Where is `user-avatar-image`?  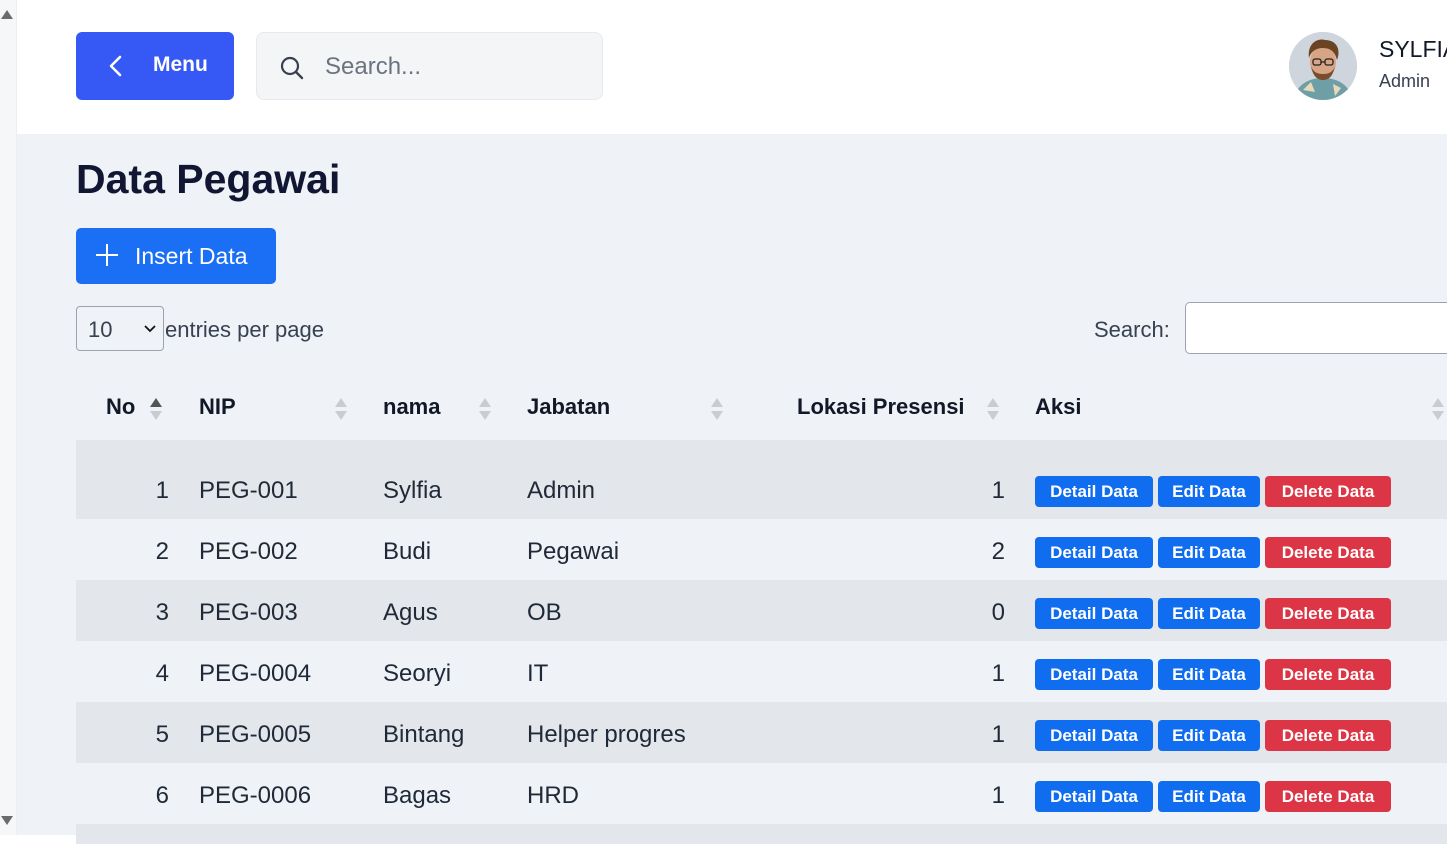
user-avatar-image is located at coordinates (1323, 66).